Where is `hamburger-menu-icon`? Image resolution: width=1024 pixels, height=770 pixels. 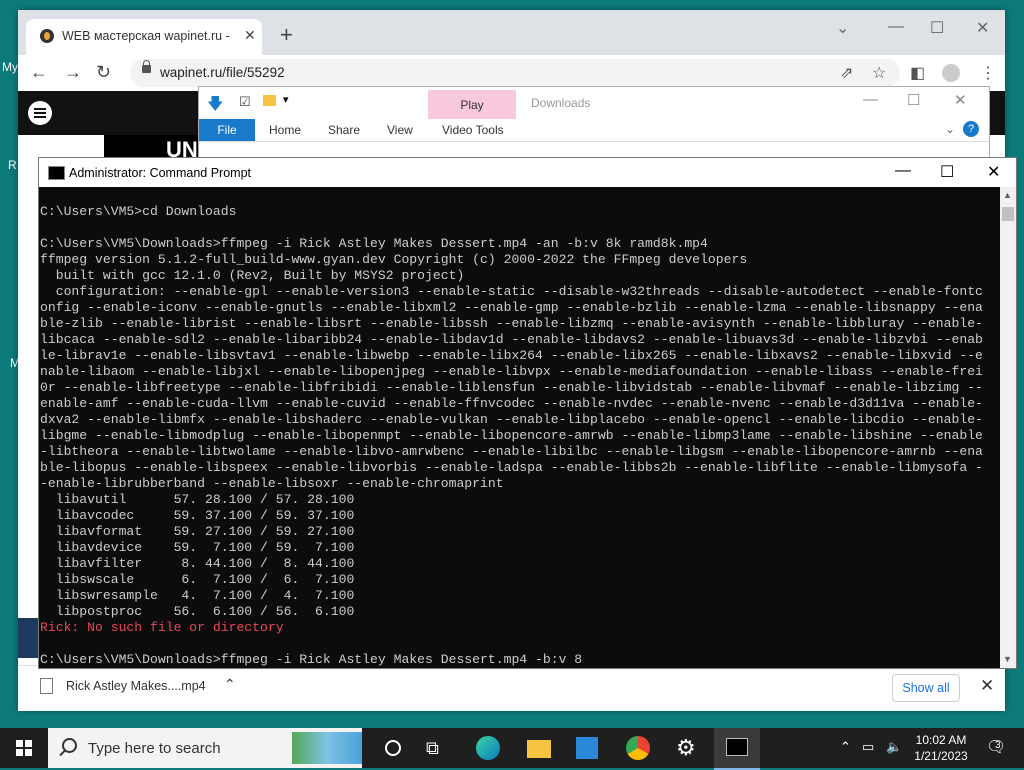
hamburger-menu-icon is located at coordinates (40, 113).